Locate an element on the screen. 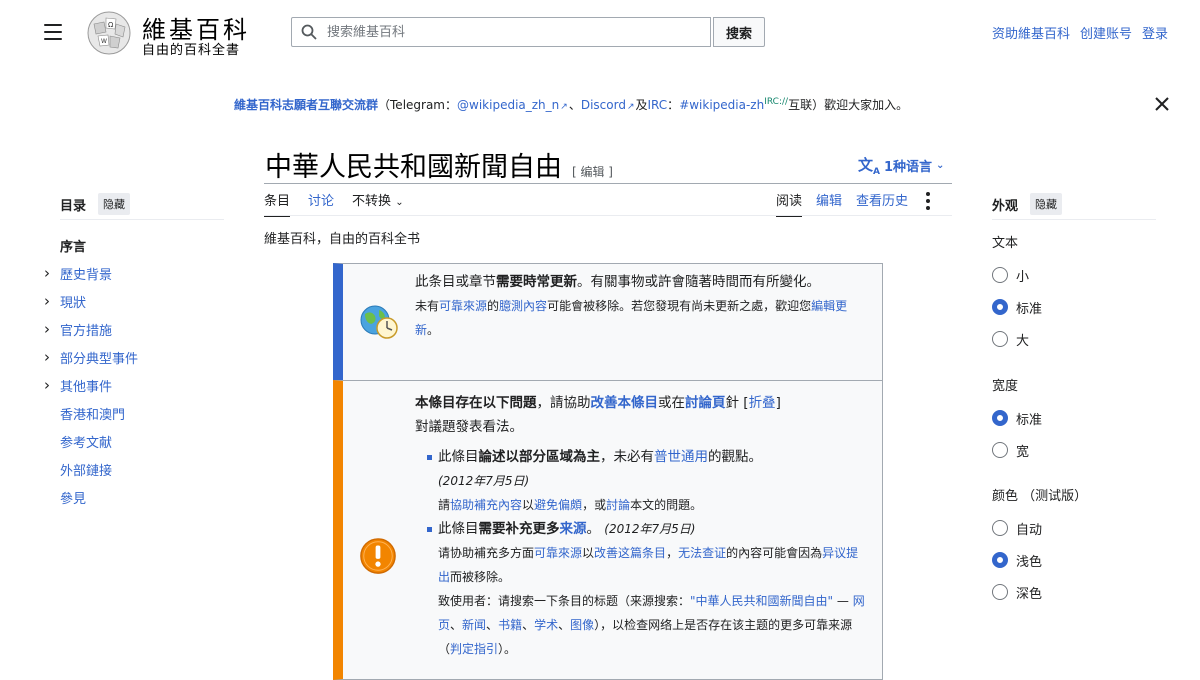 This screenshot has height=680, width=1200. tab-talk: 讨论 is located at coordinates (321, 203).